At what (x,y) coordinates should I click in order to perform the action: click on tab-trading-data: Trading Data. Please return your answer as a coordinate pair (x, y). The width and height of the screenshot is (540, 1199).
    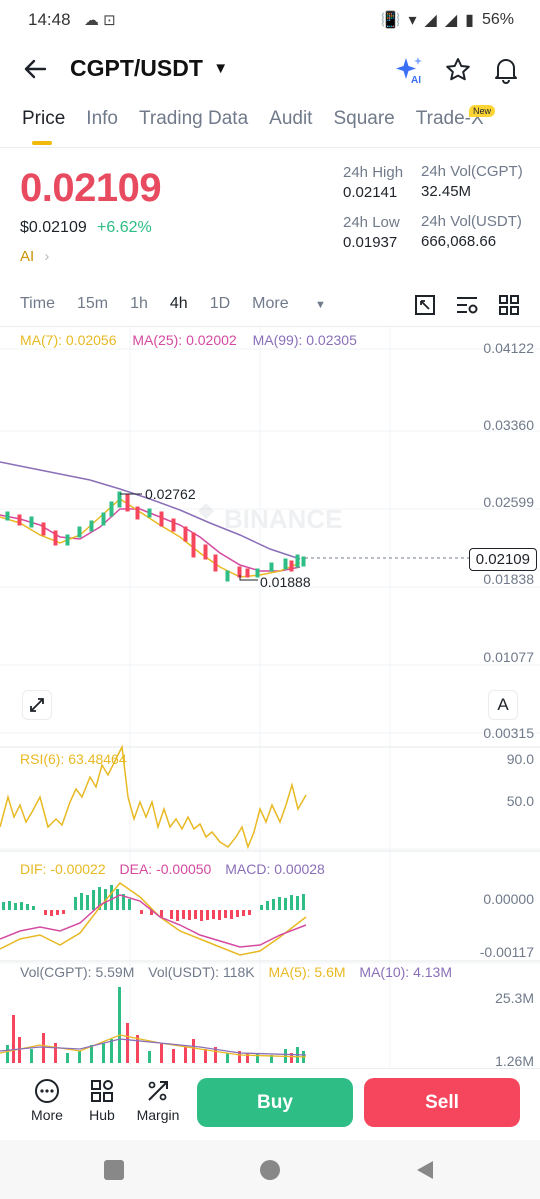
    Looking at the image, I should click on (193, 119).